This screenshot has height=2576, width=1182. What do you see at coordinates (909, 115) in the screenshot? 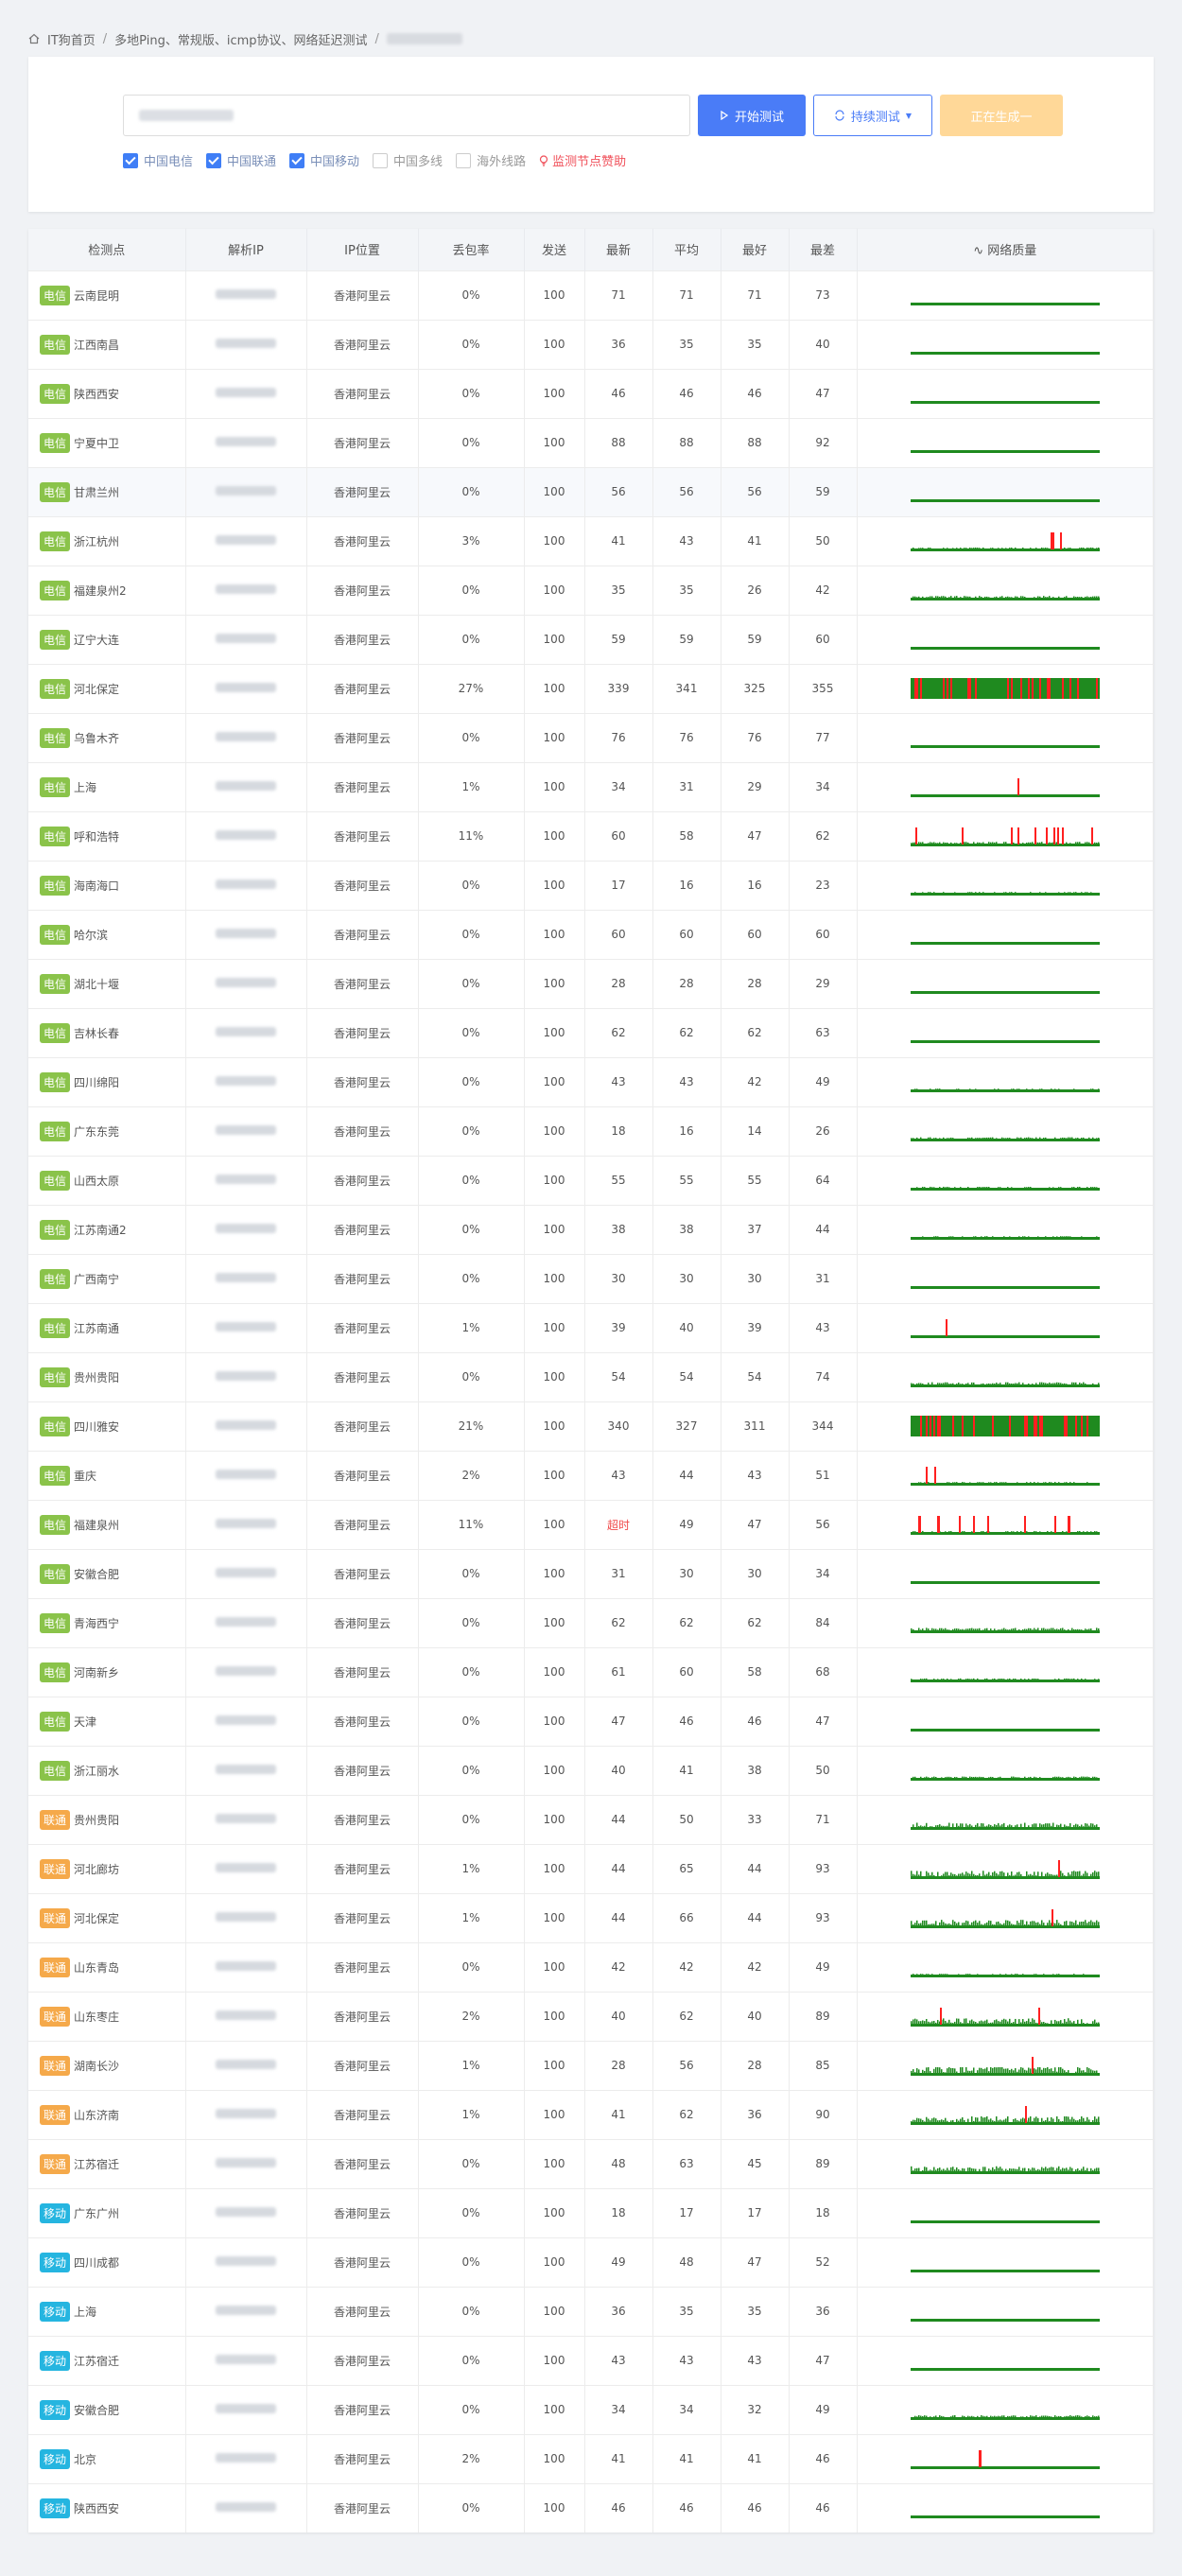
I see `chevron-down-icon: ▼` at bounding box center [909, 115].